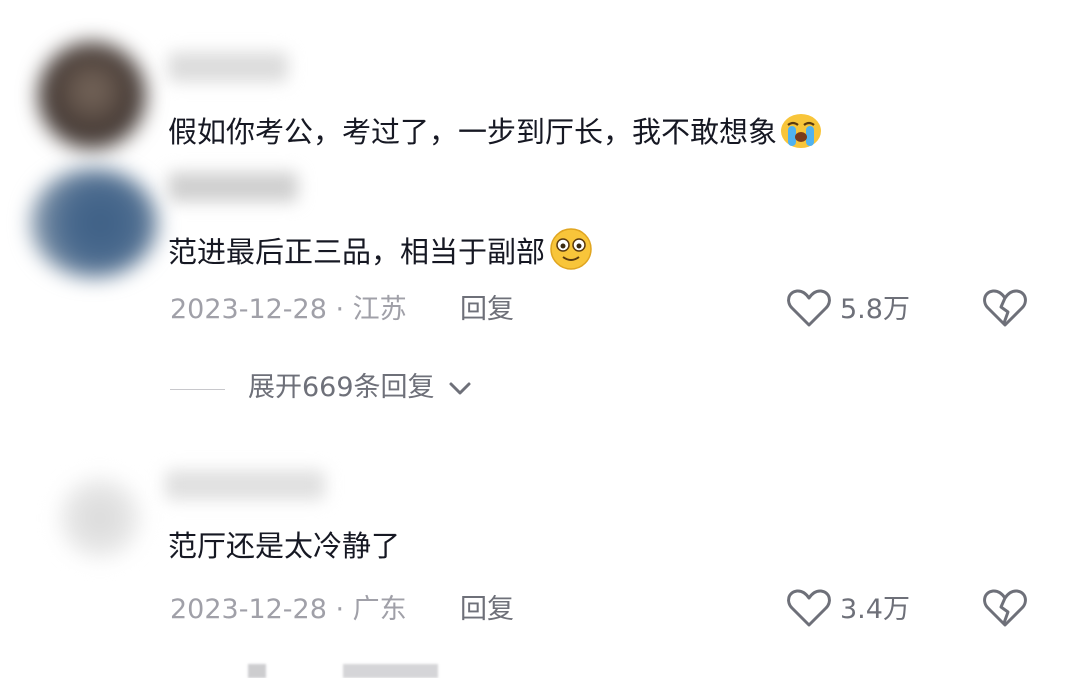 The height and width of the screenshot is (678, 1080). What do you see at coordinates (284, 546) in the screenshot?
I see `comment-text: 范厅还是太冷静了` at bounding box center [284, 546].